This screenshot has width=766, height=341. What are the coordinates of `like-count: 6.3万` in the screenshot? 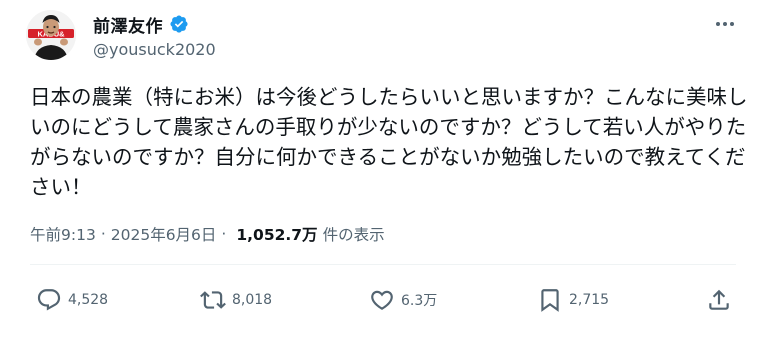 It's located at (419, 301).